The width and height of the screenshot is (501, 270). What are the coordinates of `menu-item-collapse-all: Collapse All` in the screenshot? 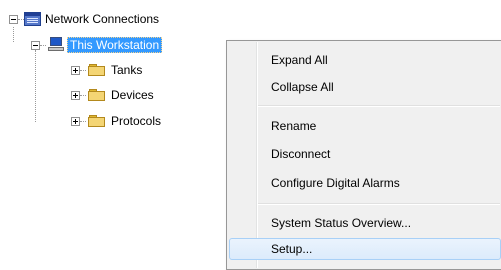 It's located at (365, 87).